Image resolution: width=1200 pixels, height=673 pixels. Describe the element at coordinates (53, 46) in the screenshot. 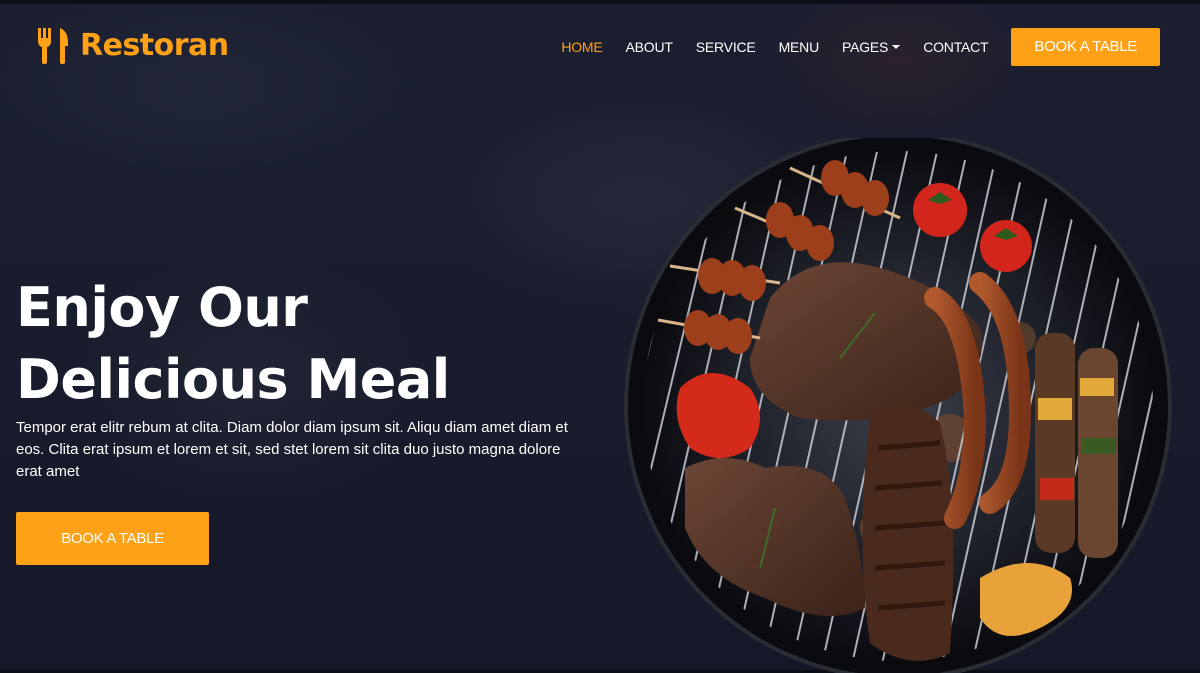

I see `utensils-icon` at that location.